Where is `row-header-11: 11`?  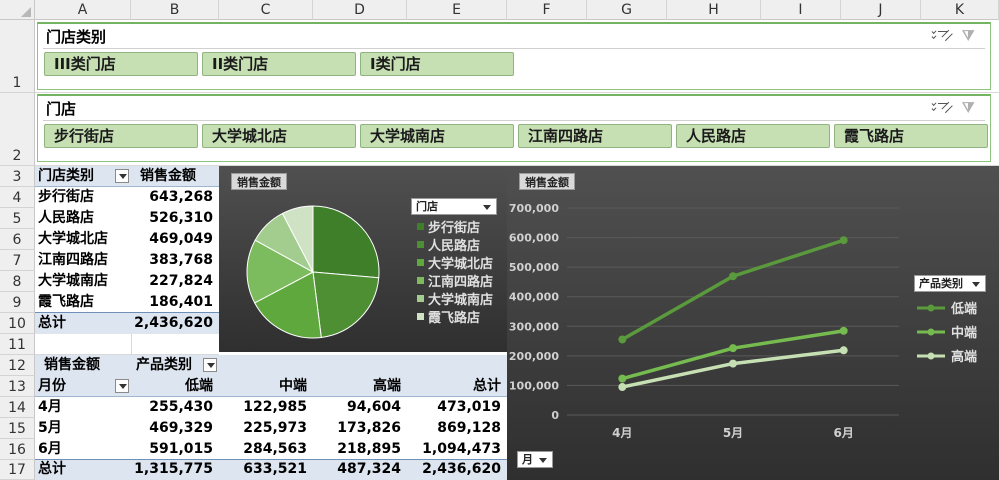
row-header-11: 11 is located at coordinates (17, 344).